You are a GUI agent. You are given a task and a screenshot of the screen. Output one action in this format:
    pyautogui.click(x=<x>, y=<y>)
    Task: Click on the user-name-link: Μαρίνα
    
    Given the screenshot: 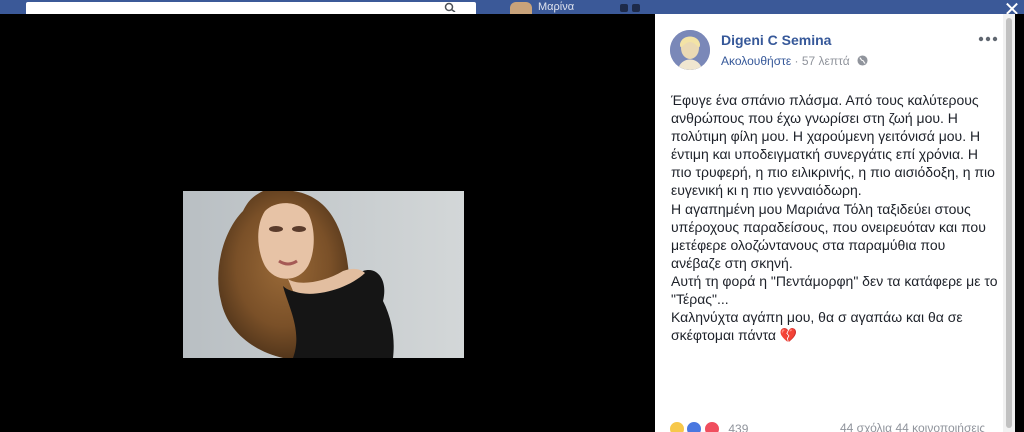 What is the action you would take?
    pyautogui.click(x=573, y=7)
    